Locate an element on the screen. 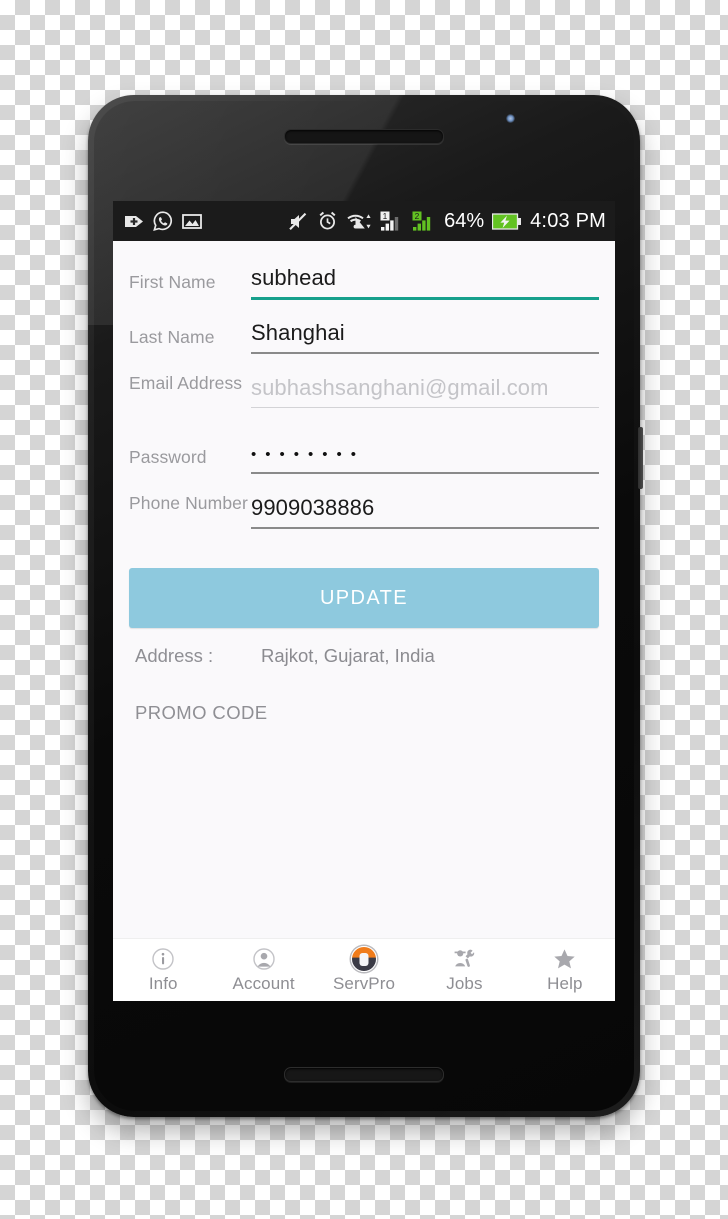  email-address-input: subhashsanghani@gmail.com is located at coordinates (425, 389).